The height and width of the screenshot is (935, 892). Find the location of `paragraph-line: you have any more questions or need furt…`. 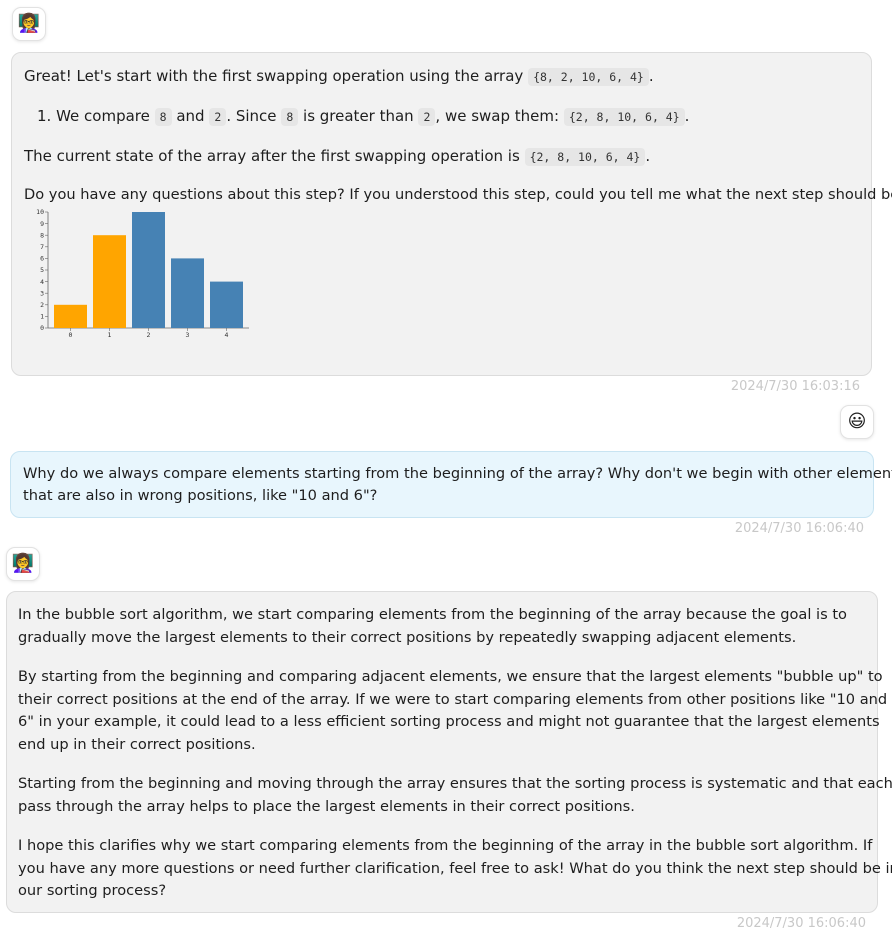

paragraph-line: you have any more questions or need furt… is located at coordinates (455, 868).